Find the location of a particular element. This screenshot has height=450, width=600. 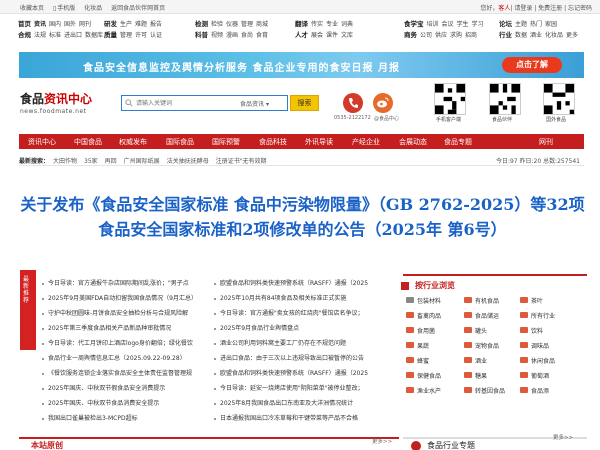

news-item: 我国出口雀巢被检出3-MCPD超标 is located at coordinates (126, 418).